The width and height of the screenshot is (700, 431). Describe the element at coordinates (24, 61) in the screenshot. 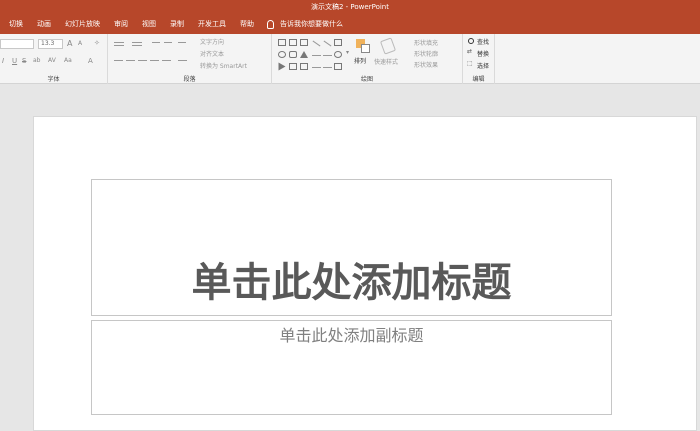

I see `strikethrough-button: S` at that location.